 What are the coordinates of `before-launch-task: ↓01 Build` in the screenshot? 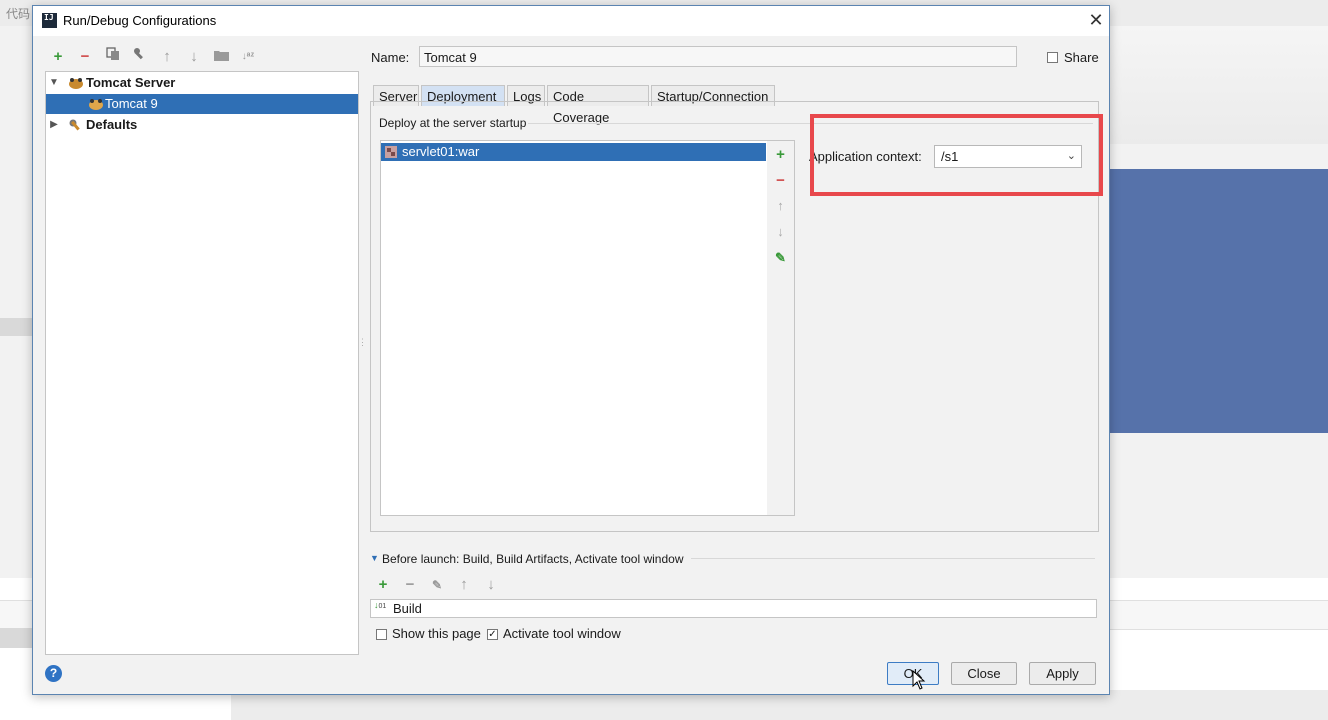 It's located at (733, 608).